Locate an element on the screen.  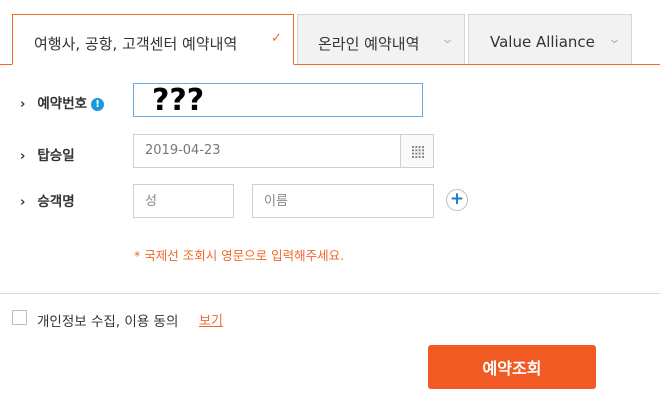
boarding-date-value: 2019-04-23 is located at coordinates (183, 150).